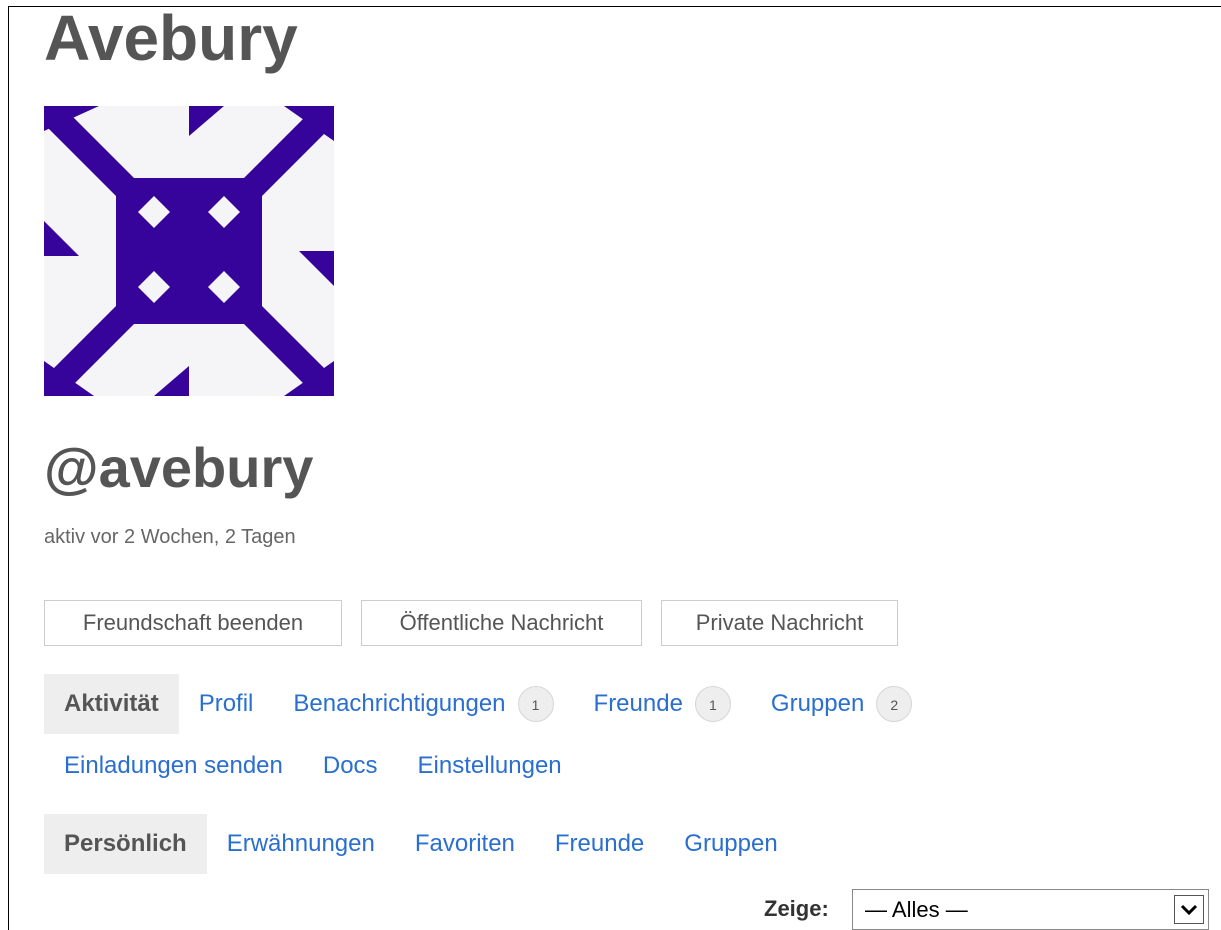 This screenshot has height=930, width=1221. What do you see at coordinates (712, 704) in the screenshot?
I see `friends-count-badge: 1` at bounding box center [712, 704].